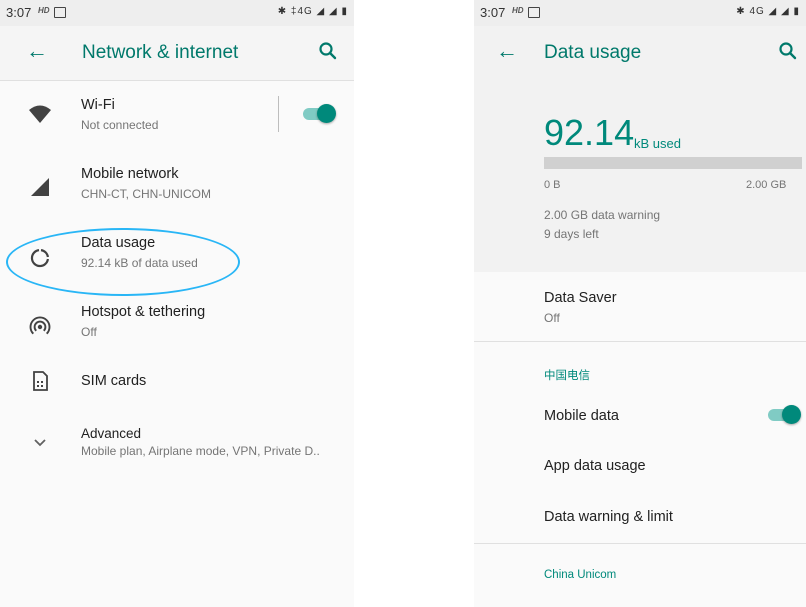 This screenshot has height=607, width=806. I want to click on sim2-section-header: China Unicom, so click(580, 575).